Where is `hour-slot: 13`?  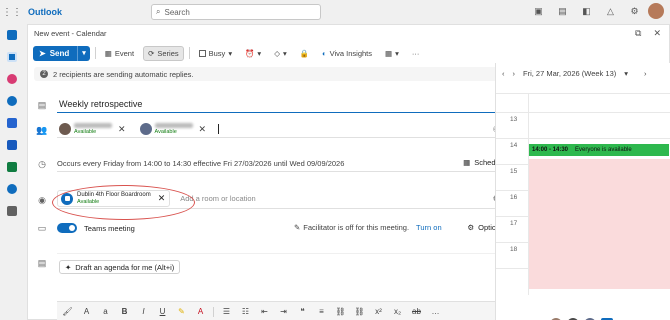 hour-slot: 13 is located at coordinates (583, 125).